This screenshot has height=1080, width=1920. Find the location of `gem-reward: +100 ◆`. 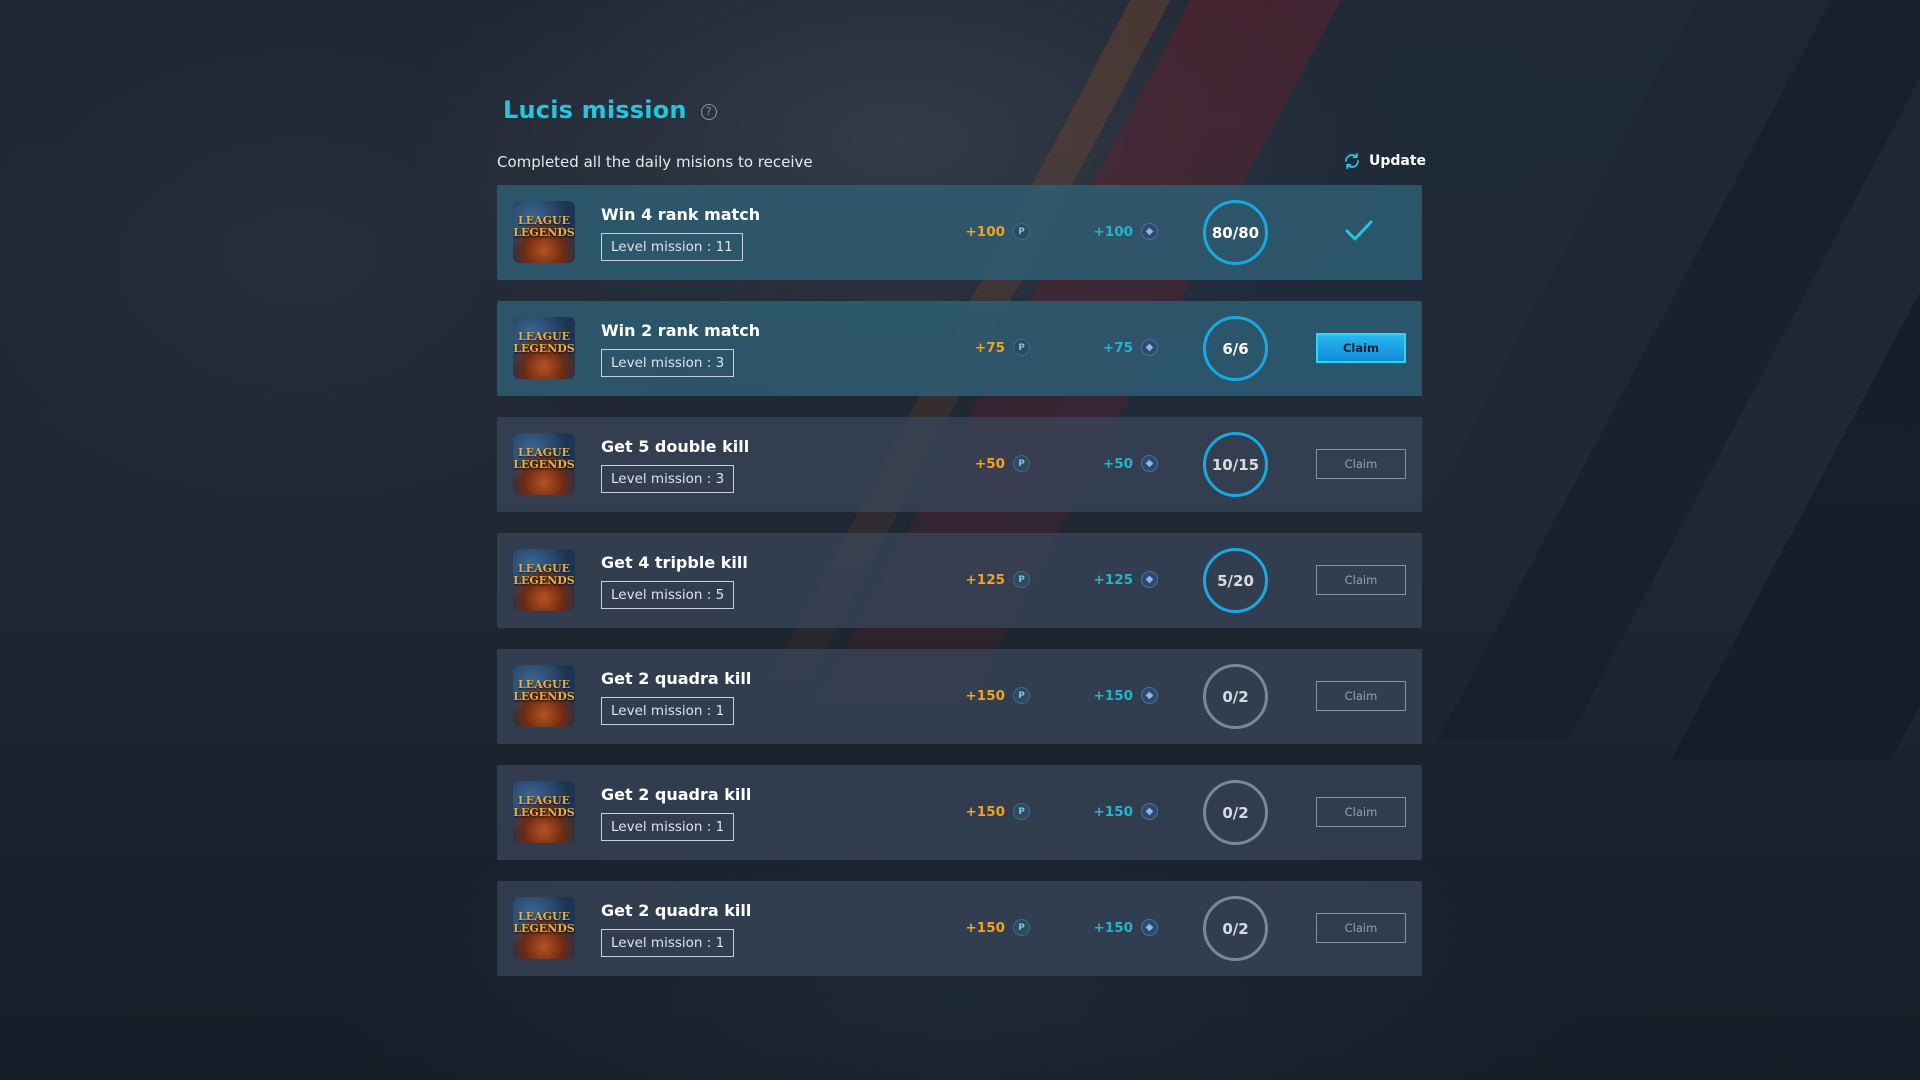

gem-reward: +100 ◆ is located at coordinates (1125, 231).